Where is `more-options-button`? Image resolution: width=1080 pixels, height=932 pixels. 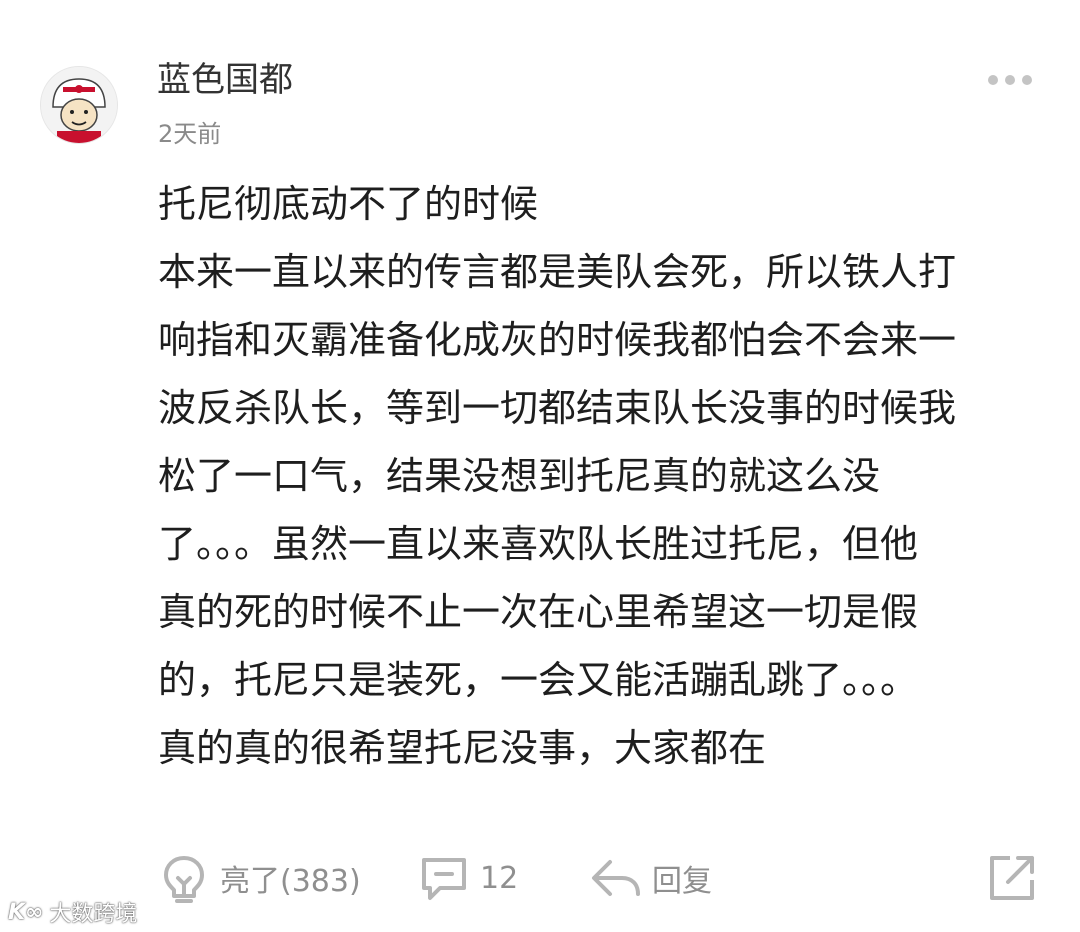
more-options-button is located at coordinates (1010, 80).